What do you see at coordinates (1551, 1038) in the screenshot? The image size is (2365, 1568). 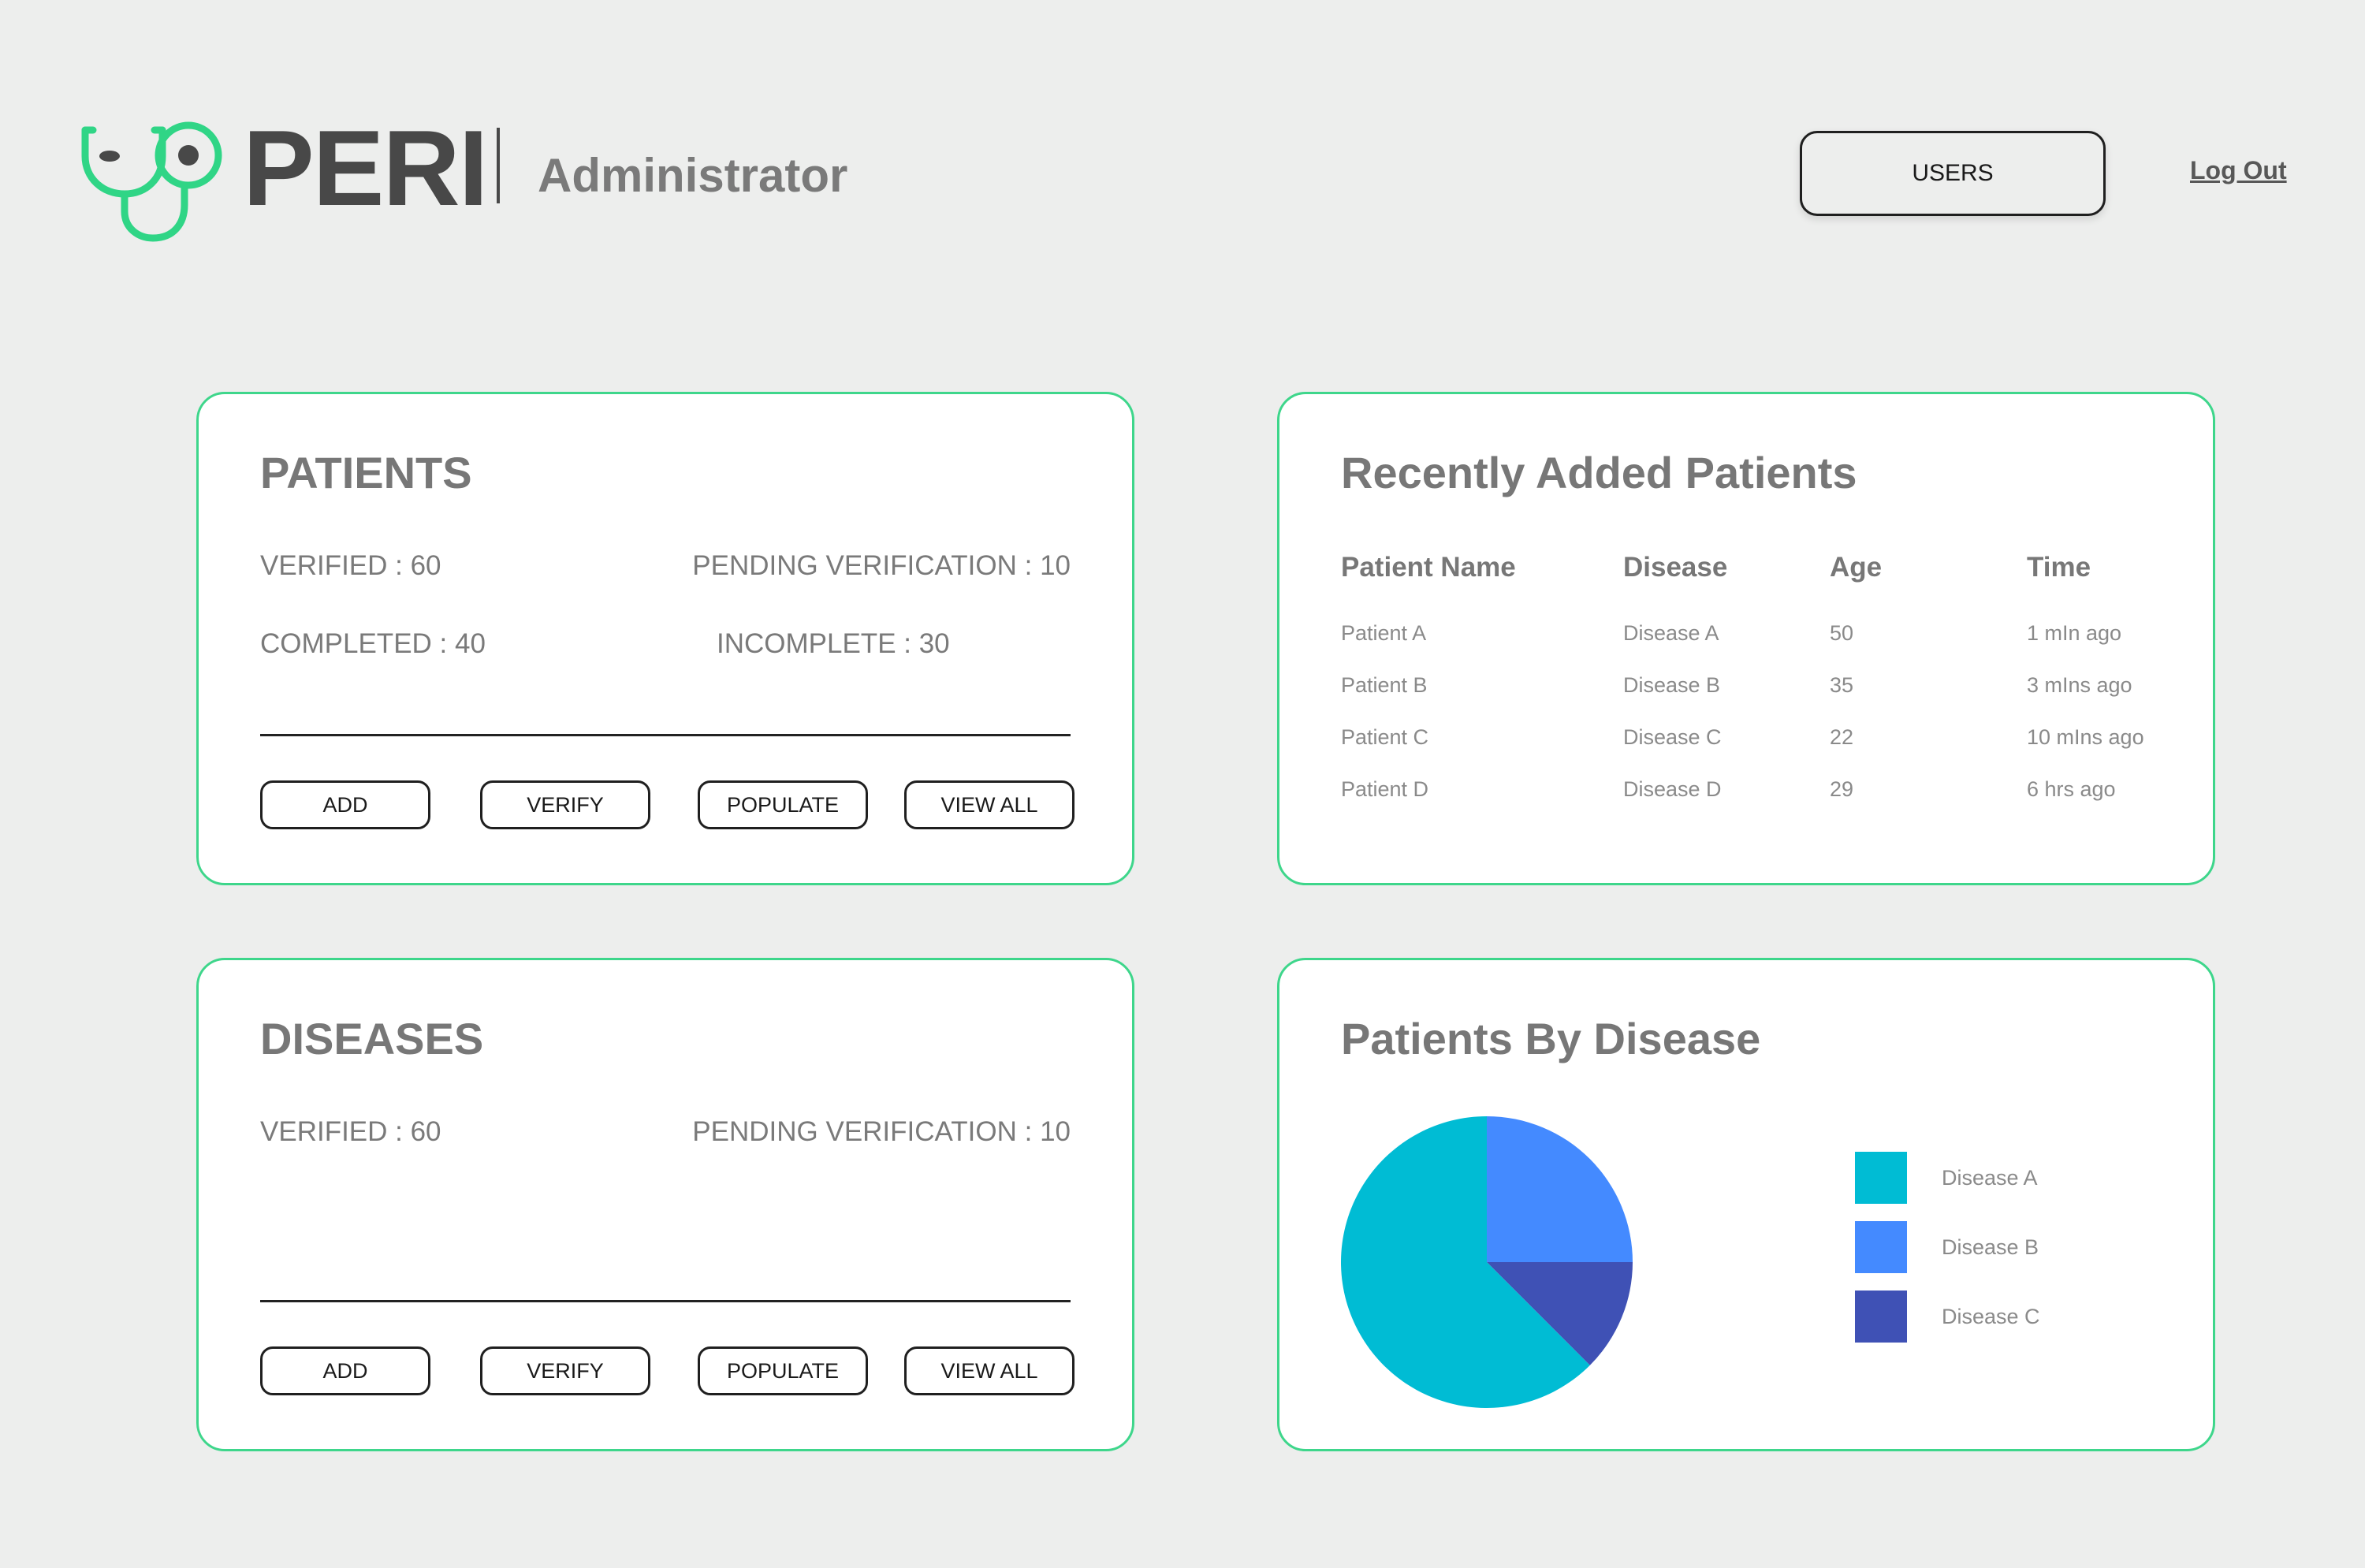 I see `chart-title: Patients By Disease` at bounding box center [1551, 1038].